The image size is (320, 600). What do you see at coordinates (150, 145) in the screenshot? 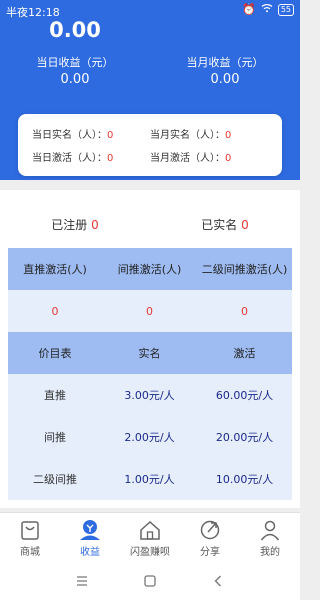
I see `stats-card: 当日实名（人）：0 当月实名（人）：0 当日激活（人）：0 当月激活（人）：0` at bounding box center [150, 145].